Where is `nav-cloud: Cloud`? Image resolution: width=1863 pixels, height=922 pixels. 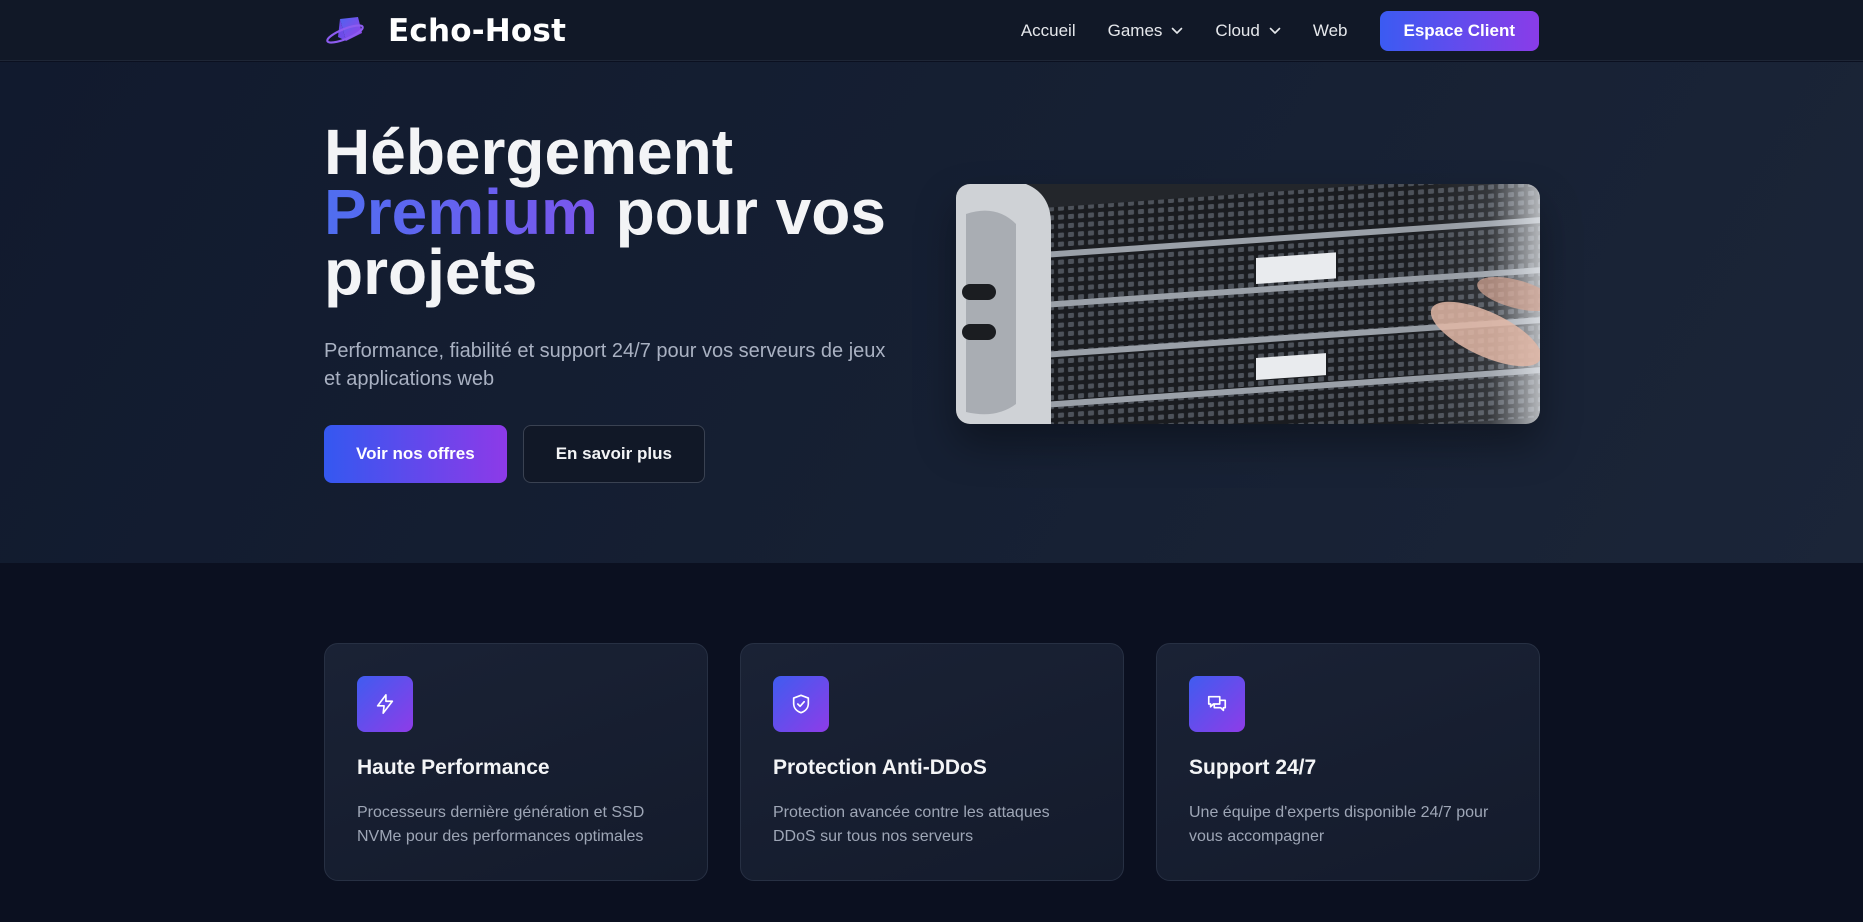 nav-cloud: Cloud is located at coordinates (1248, 30).